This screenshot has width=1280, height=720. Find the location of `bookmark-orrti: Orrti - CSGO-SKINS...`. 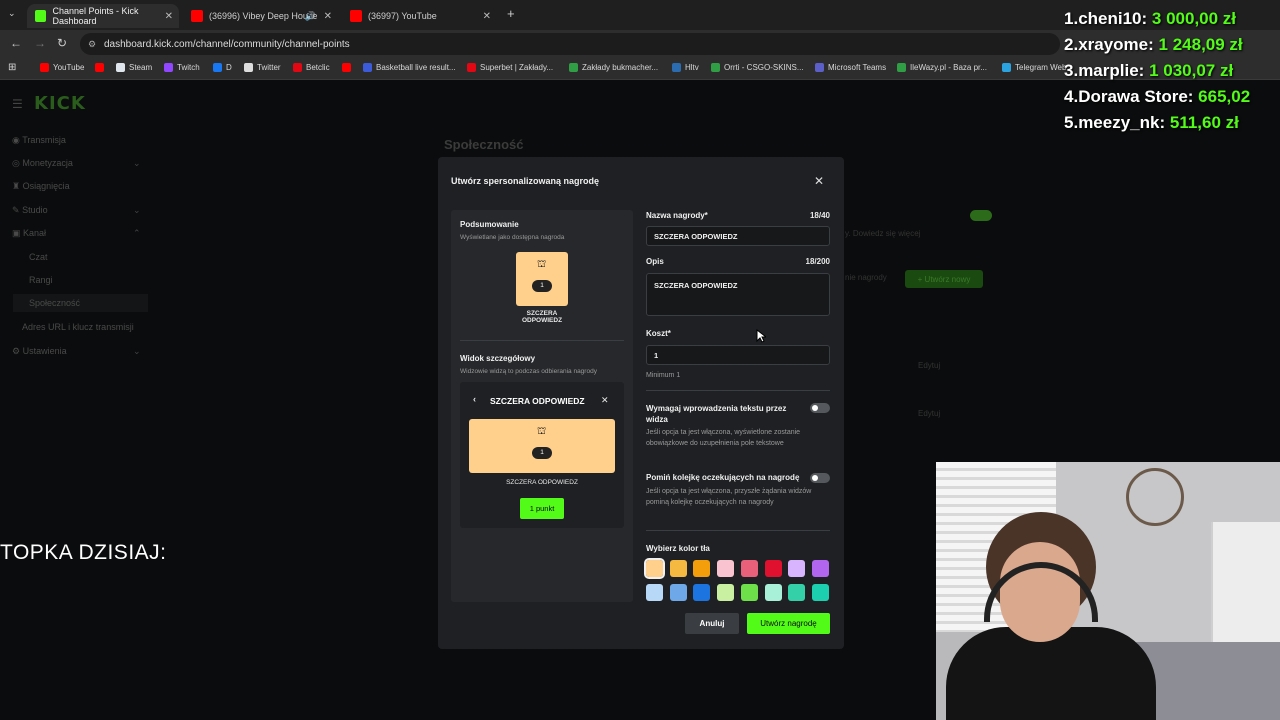

bookmark-orrti: Orrti - CSGO-SKINS... is located at coordinates (757, 67).